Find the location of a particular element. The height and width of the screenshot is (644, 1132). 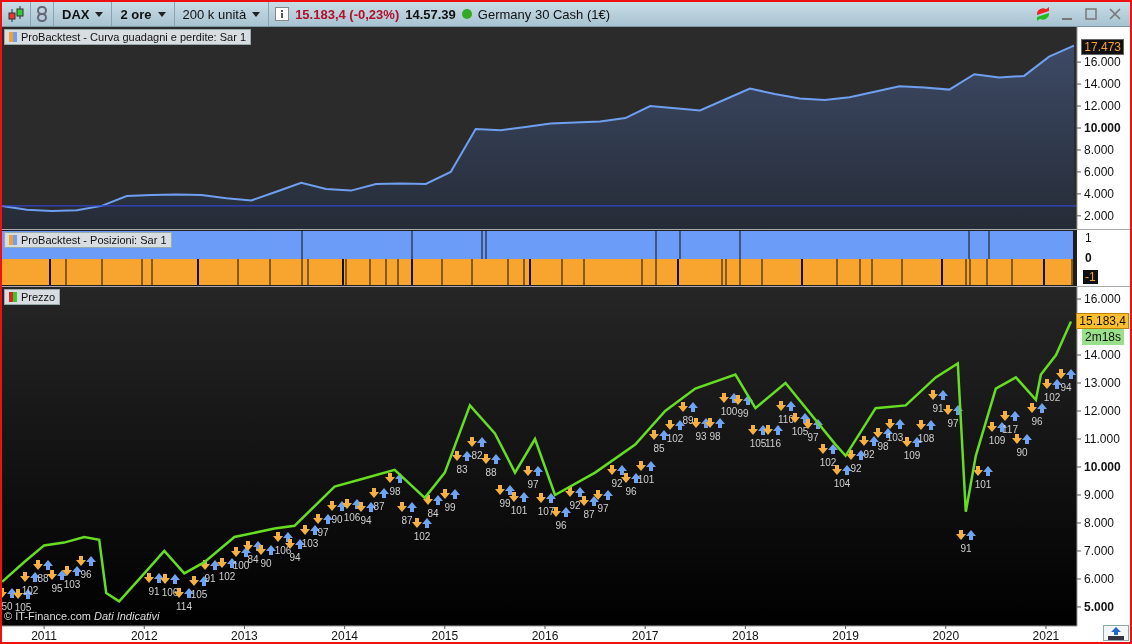

axis-label: 2020 is located at coordinates (946, 635).